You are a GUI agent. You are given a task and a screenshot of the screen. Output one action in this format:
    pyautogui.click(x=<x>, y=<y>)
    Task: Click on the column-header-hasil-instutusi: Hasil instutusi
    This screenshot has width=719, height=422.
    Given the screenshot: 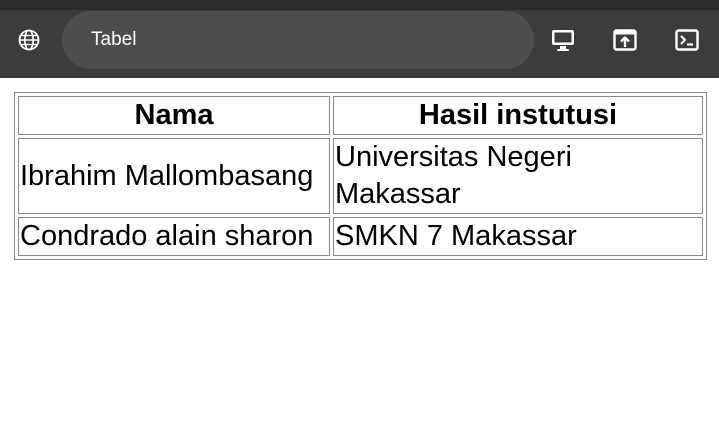 What is the action you would take?
    pyautogui.click(x=518, y=115)
    